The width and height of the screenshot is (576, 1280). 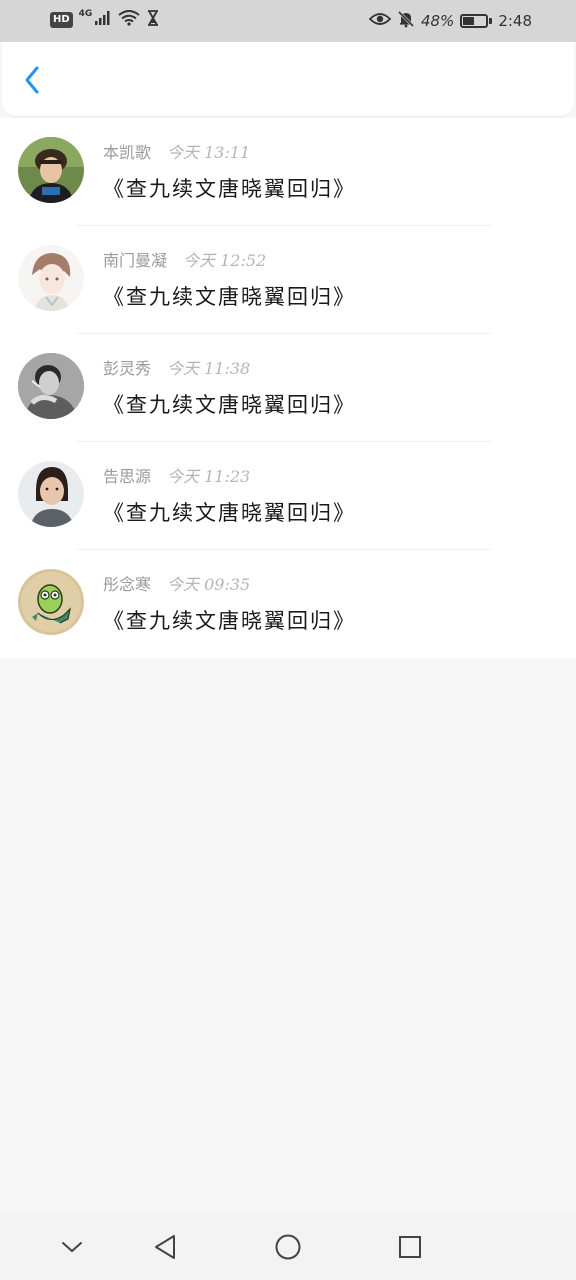 I want to click on wifi-icon, so click(x=129, y=20).